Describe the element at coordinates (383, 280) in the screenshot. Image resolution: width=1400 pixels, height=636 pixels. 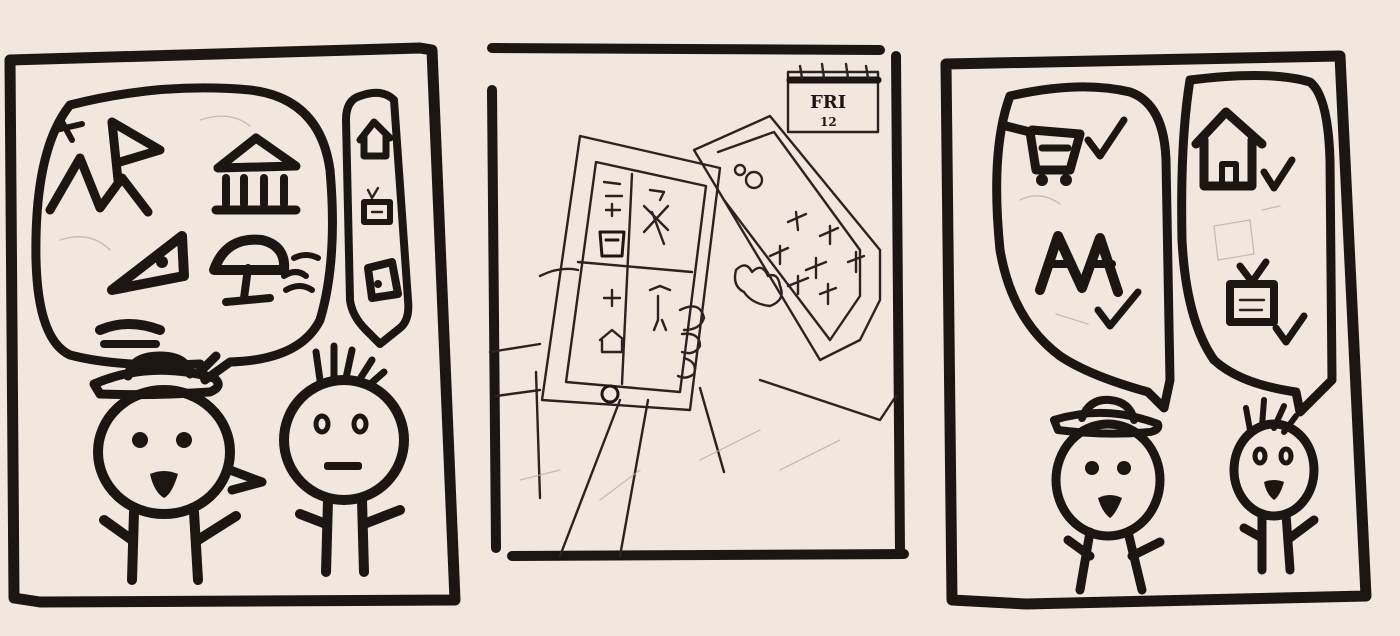
I see `car-icon` at that location.